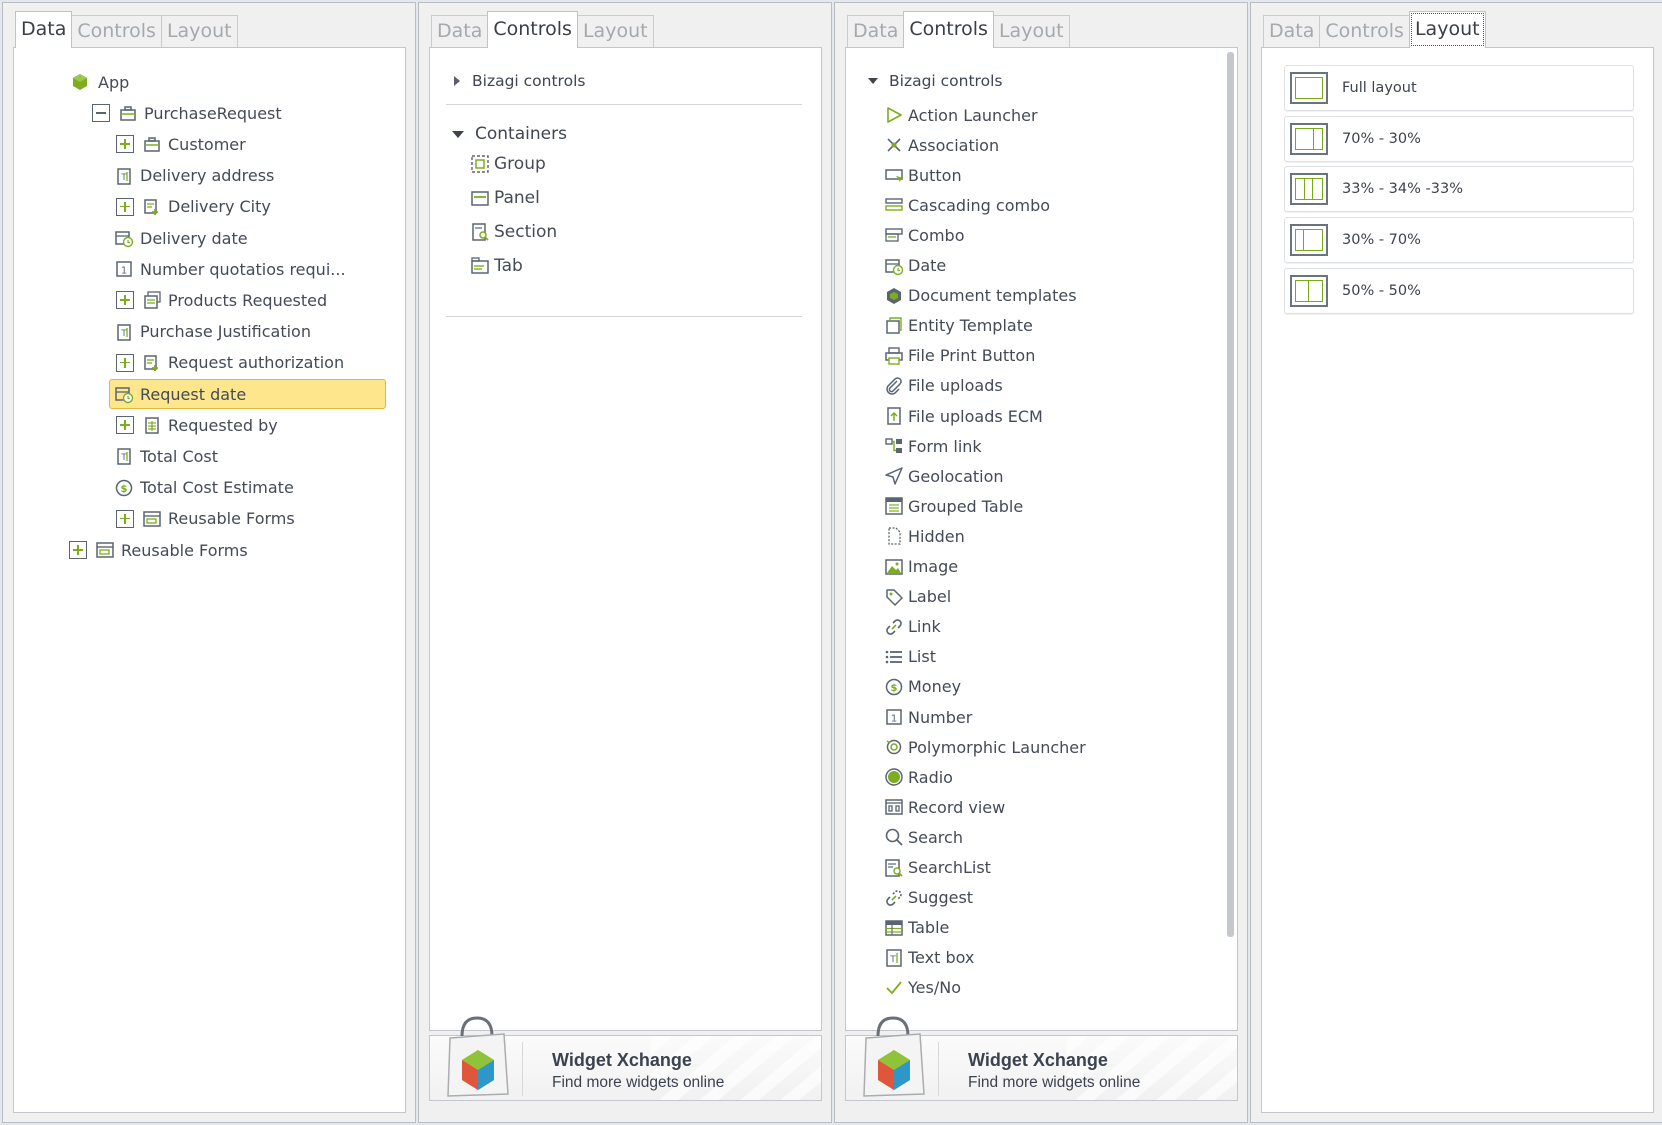 Image resolution: width=1662 pixels, height=1125 pixels. What do you see at coordinates (509, 134) in the screenshot?
I see `category-containers: Containers` at bounding box center [509, 134].